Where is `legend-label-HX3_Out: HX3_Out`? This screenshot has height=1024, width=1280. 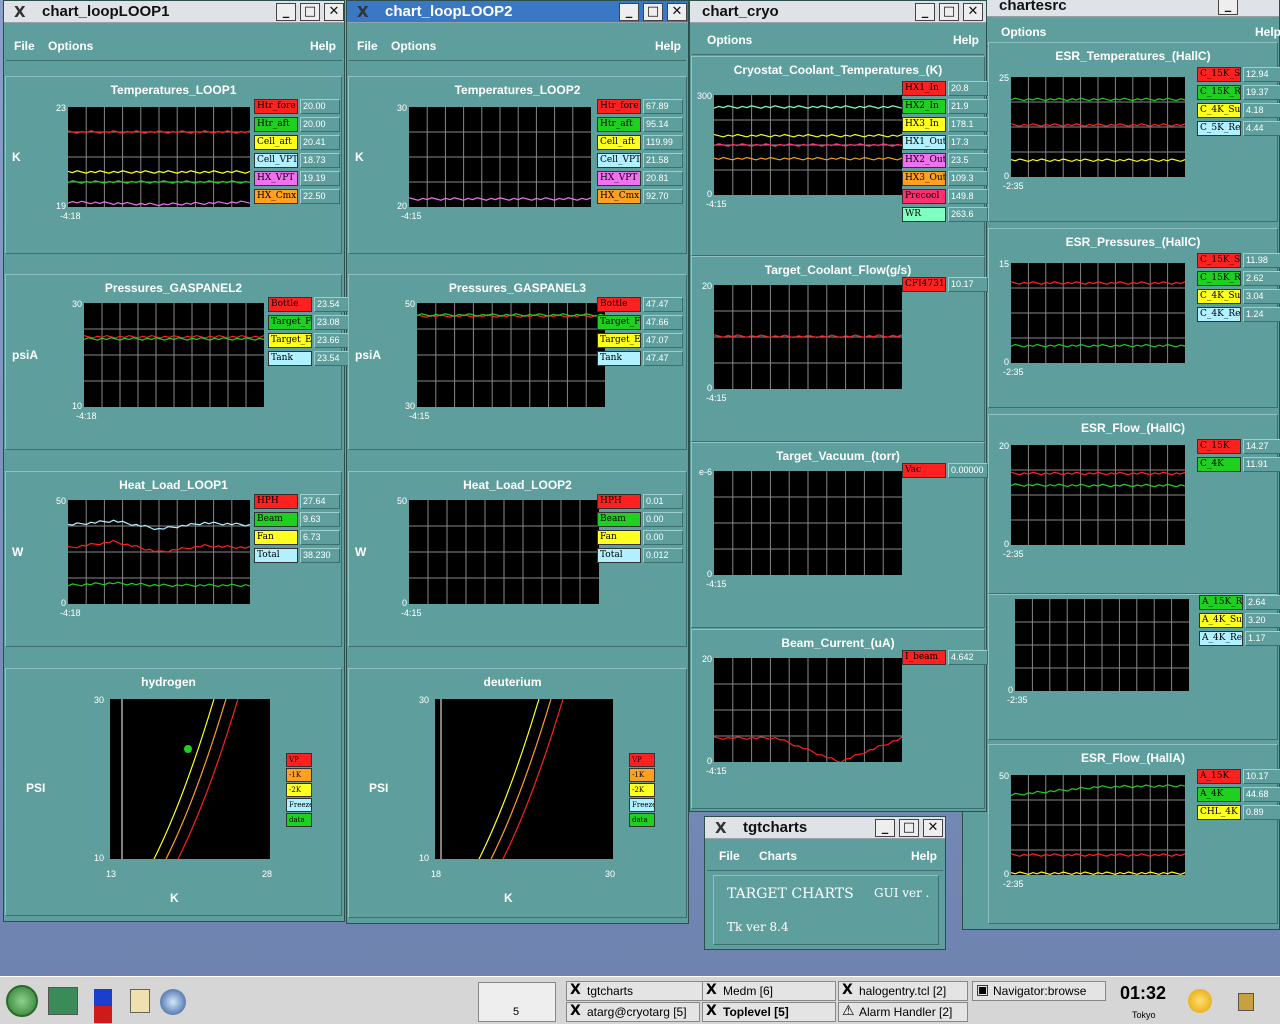
legend-label-HX3_Out: HX3_Out is located at coordinates (924, 178).